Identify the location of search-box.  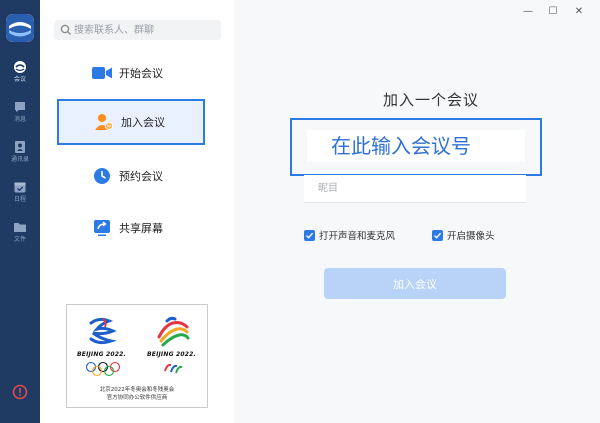
(137, 30).